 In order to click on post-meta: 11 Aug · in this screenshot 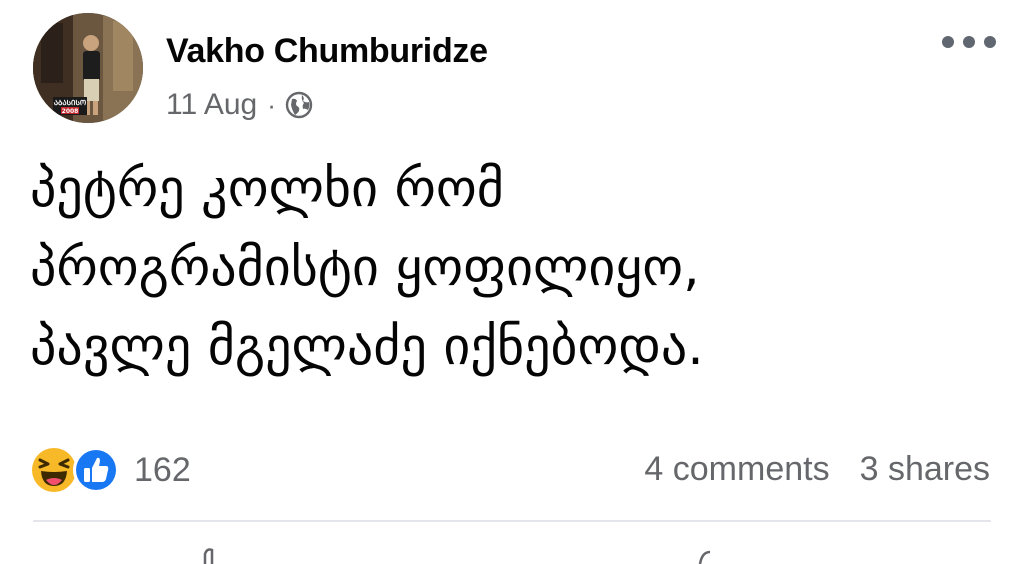, I will do `click(240, 105)`.